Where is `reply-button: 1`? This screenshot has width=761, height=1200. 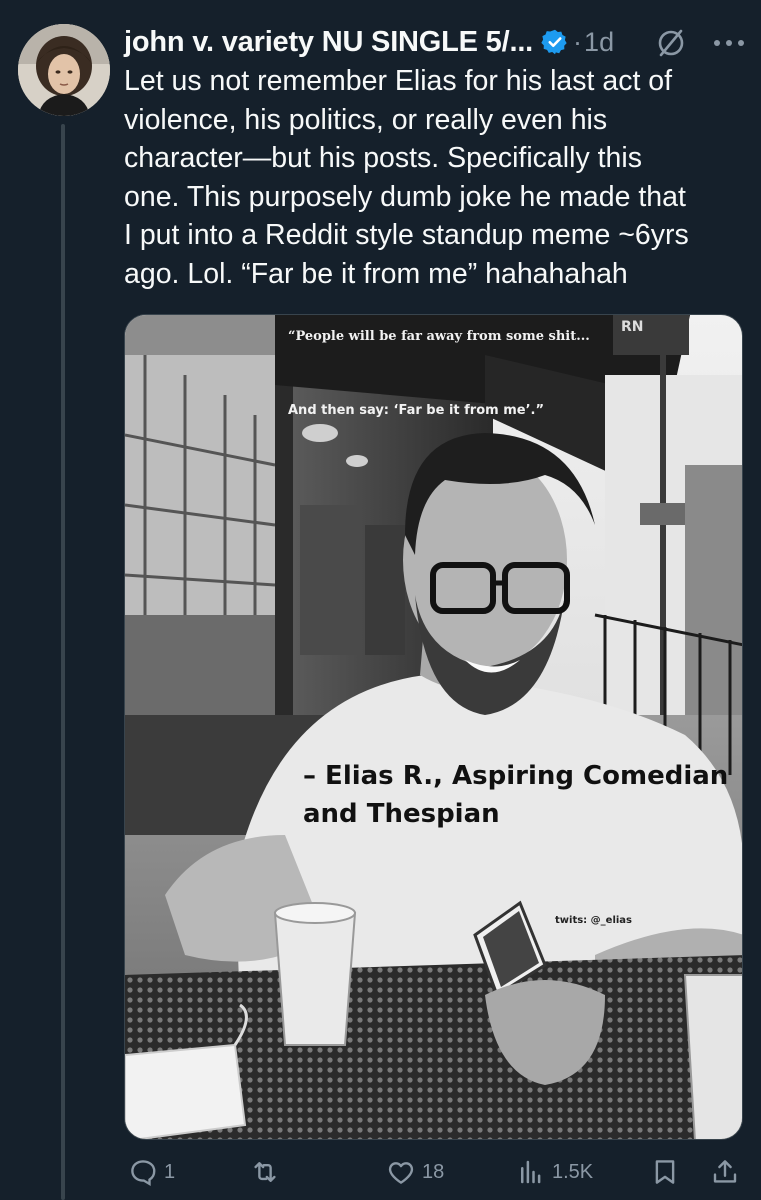
reply-button: 1 is located at coordinates (151, 1172).